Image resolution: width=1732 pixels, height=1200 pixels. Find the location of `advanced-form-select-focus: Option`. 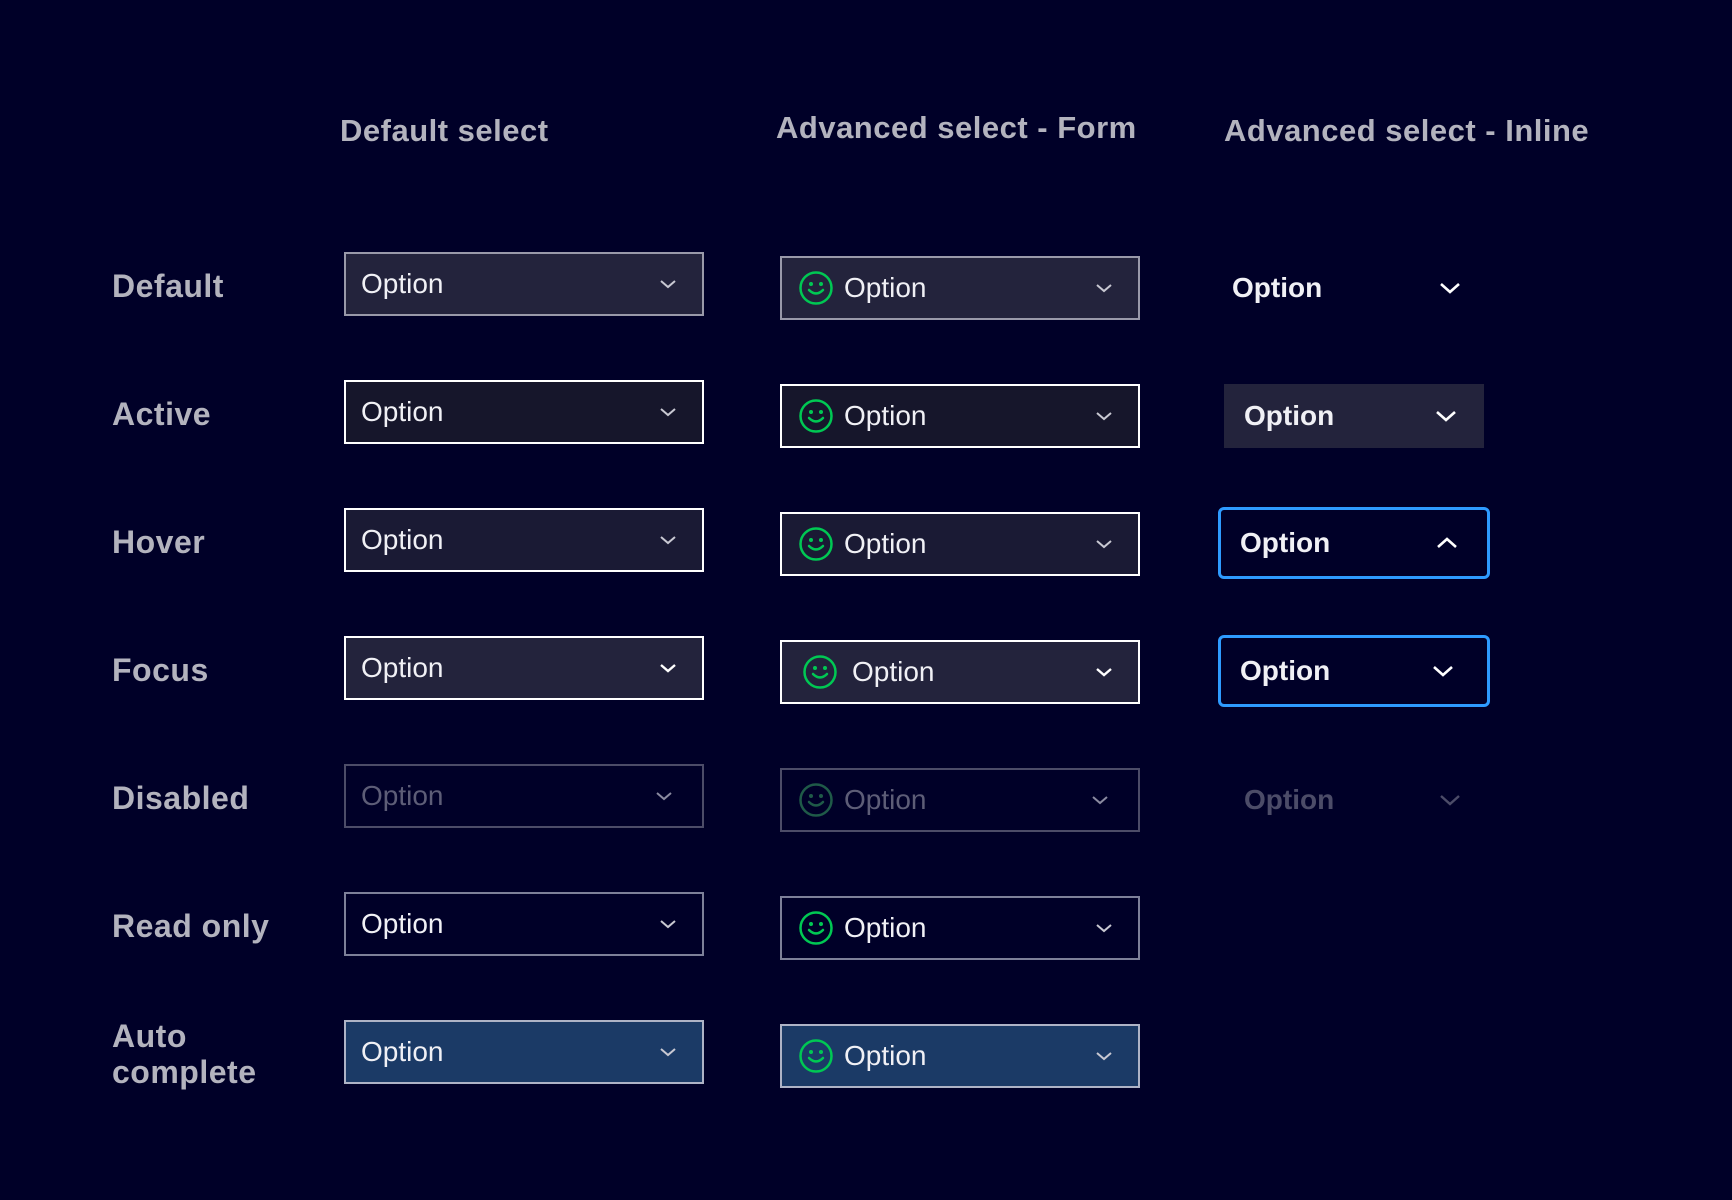

advanced-form-select-focus: Option is located at coordinates (960, 672).